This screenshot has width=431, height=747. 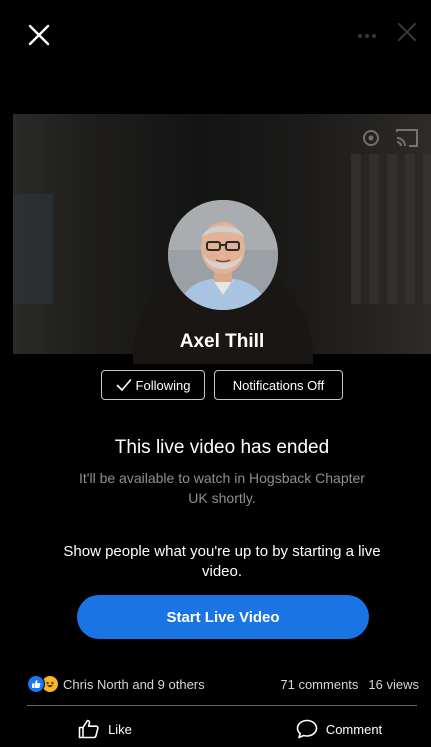 I want to click on comments-count: 71 comments, so click(x=319, y=684).